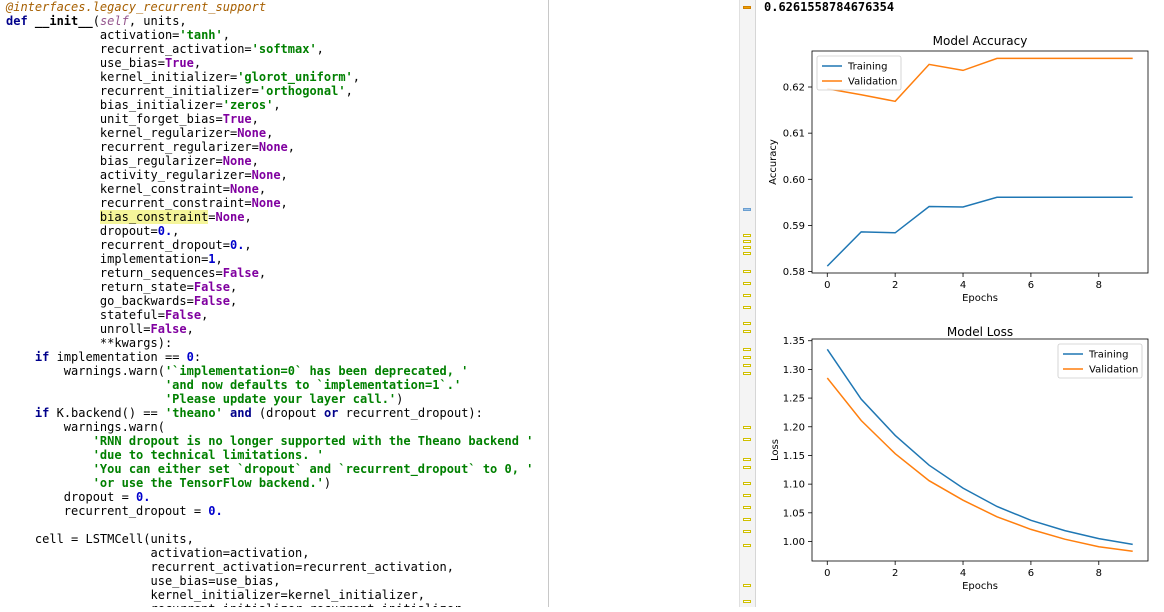 The width and height of the screenshot is (1164, 612). Describe the element at coordinates (157, 21) in the screenshot. I see `code-token: , units,` at that location.